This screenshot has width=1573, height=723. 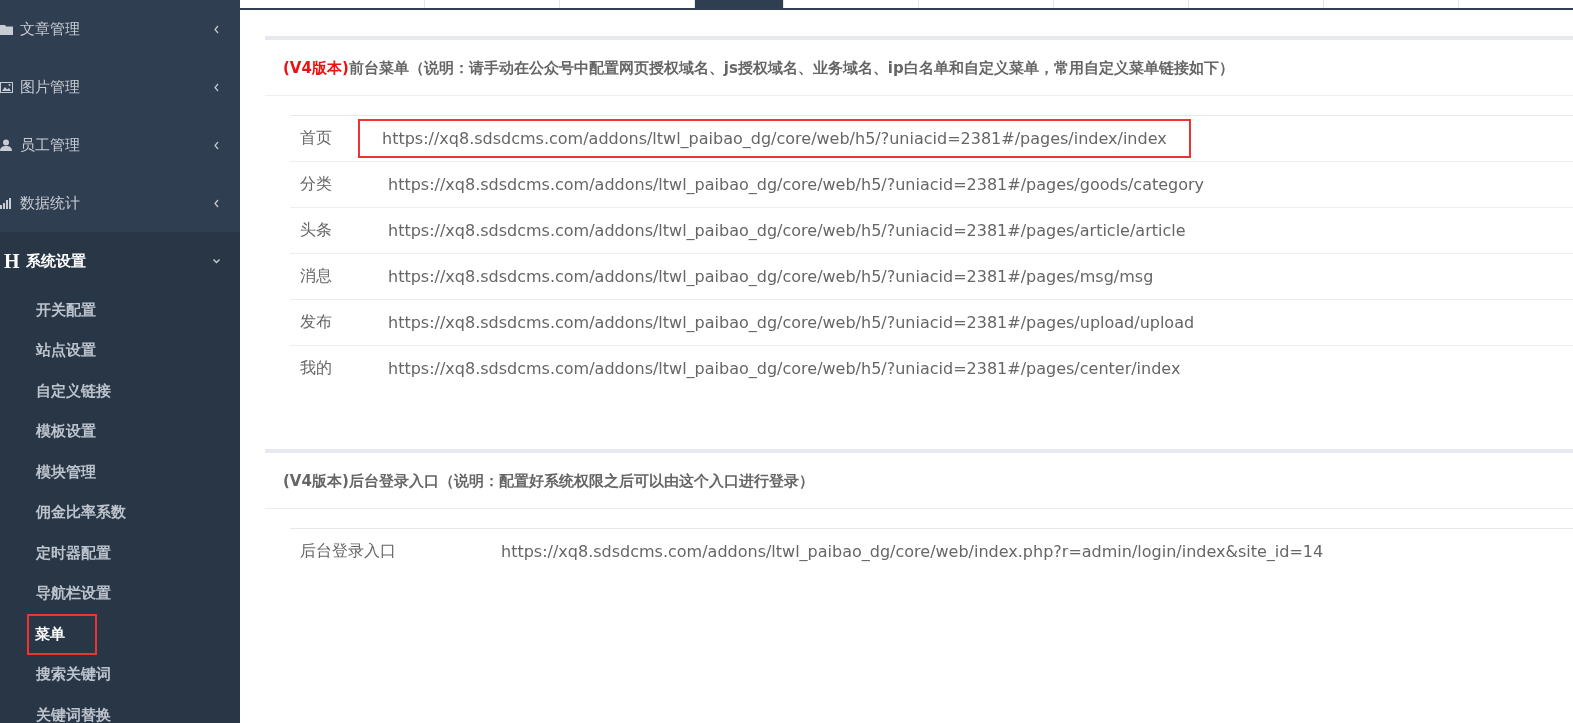 I want to click on submenu-item: 自定义链接, so click(x=120, y=391).